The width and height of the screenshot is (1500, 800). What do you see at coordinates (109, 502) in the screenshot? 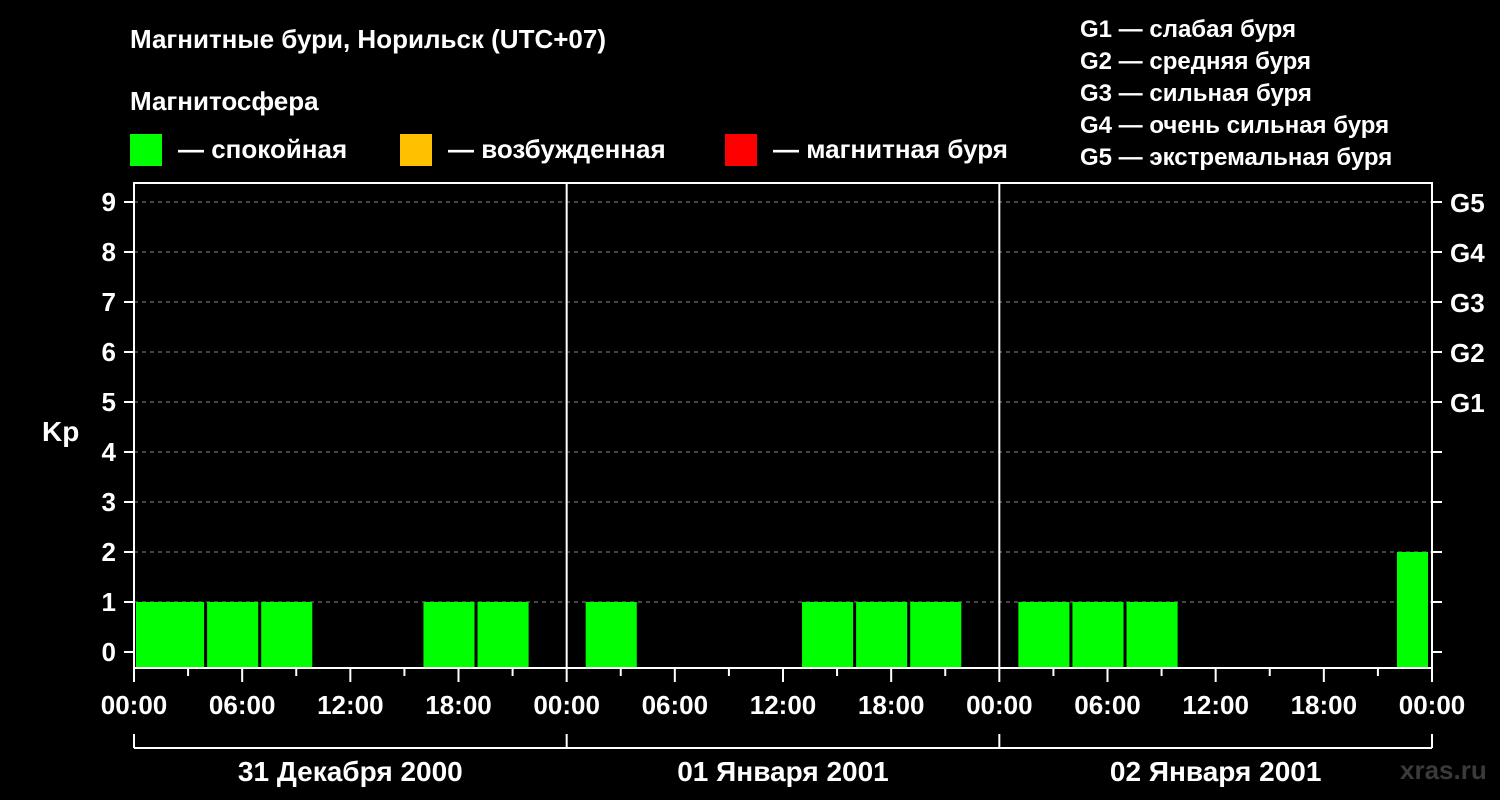
I see `y-tick-label: 3` at bounding box center [109, 502].